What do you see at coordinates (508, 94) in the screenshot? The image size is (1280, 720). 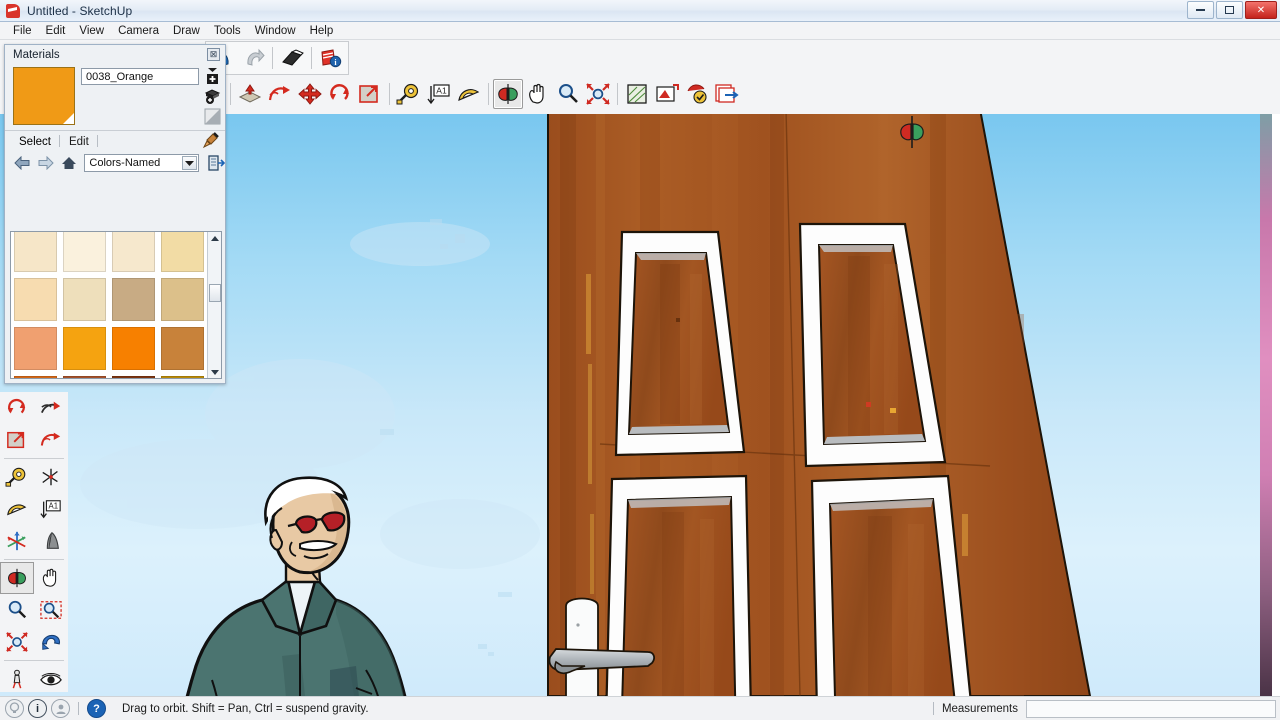 I see `orbit-button` at bounding box center [508, 94].